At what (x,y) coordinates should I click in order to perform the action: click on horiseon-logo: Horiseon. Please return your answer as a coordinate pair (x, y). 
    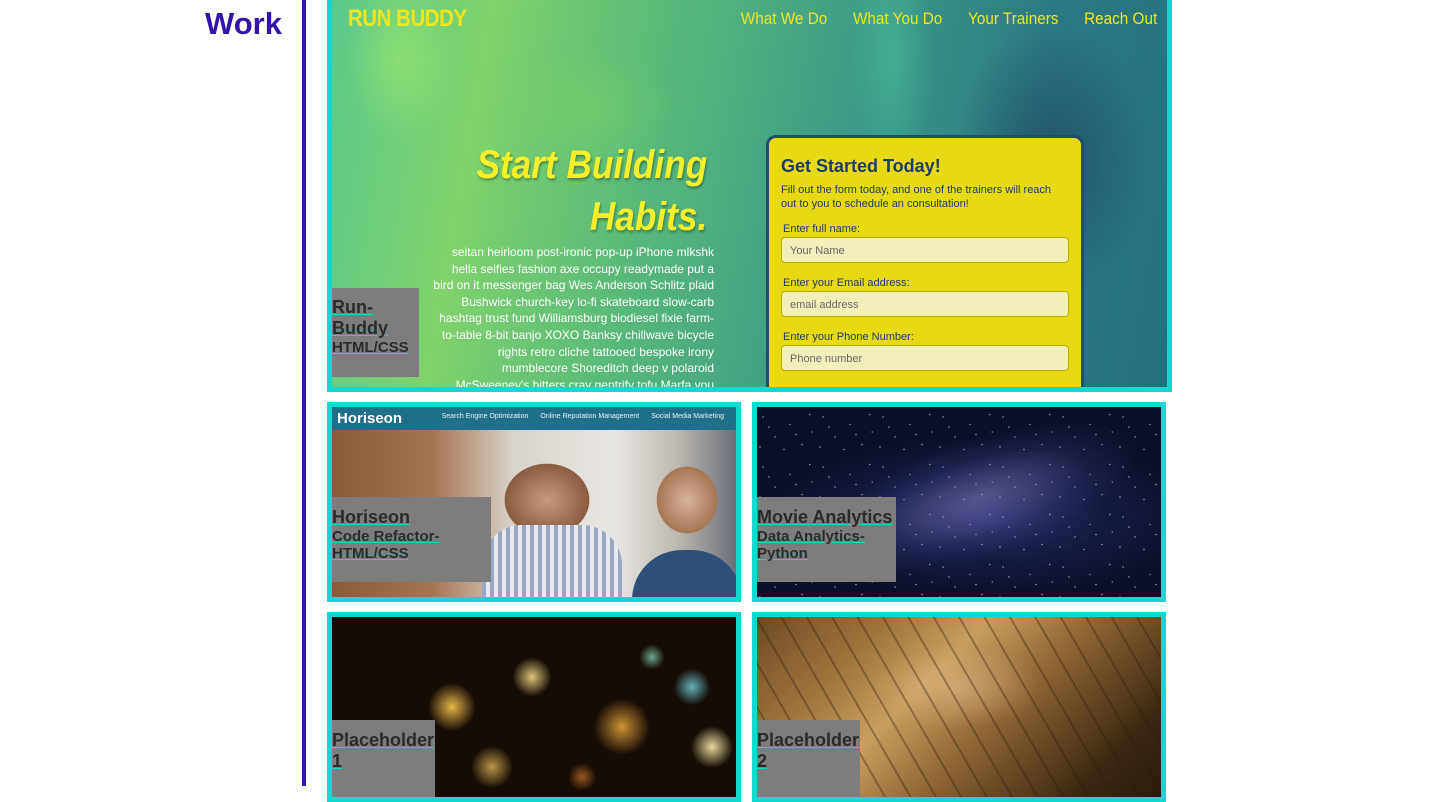
    Looking at the image, I should click on (370, 418).